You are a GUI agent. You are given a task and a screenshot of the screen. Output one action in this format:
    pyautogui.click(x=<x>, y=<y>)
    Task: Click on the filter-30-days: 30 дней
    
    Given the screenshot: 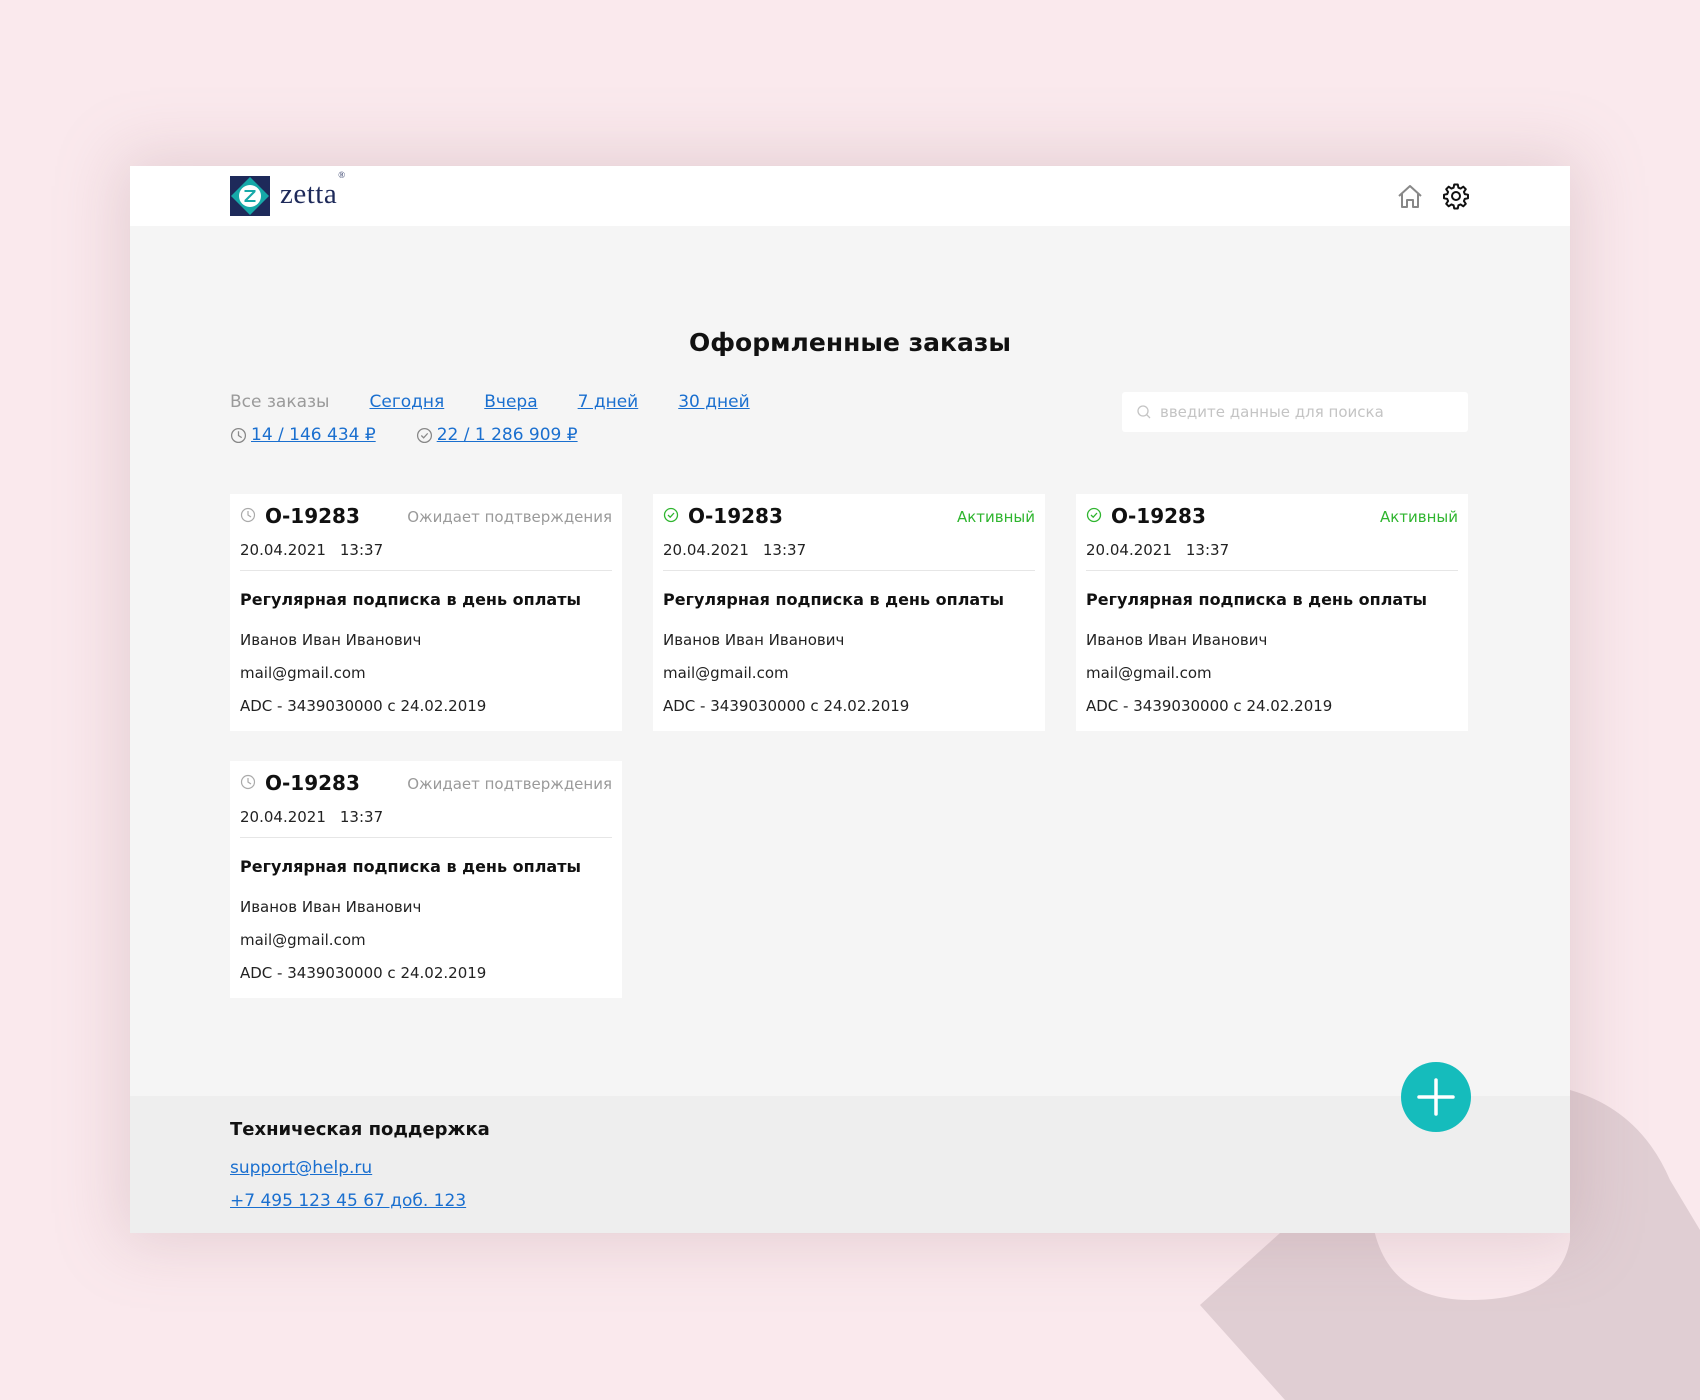 What is the action you would take?
    pyautogui.click(x=713, y=402)
    